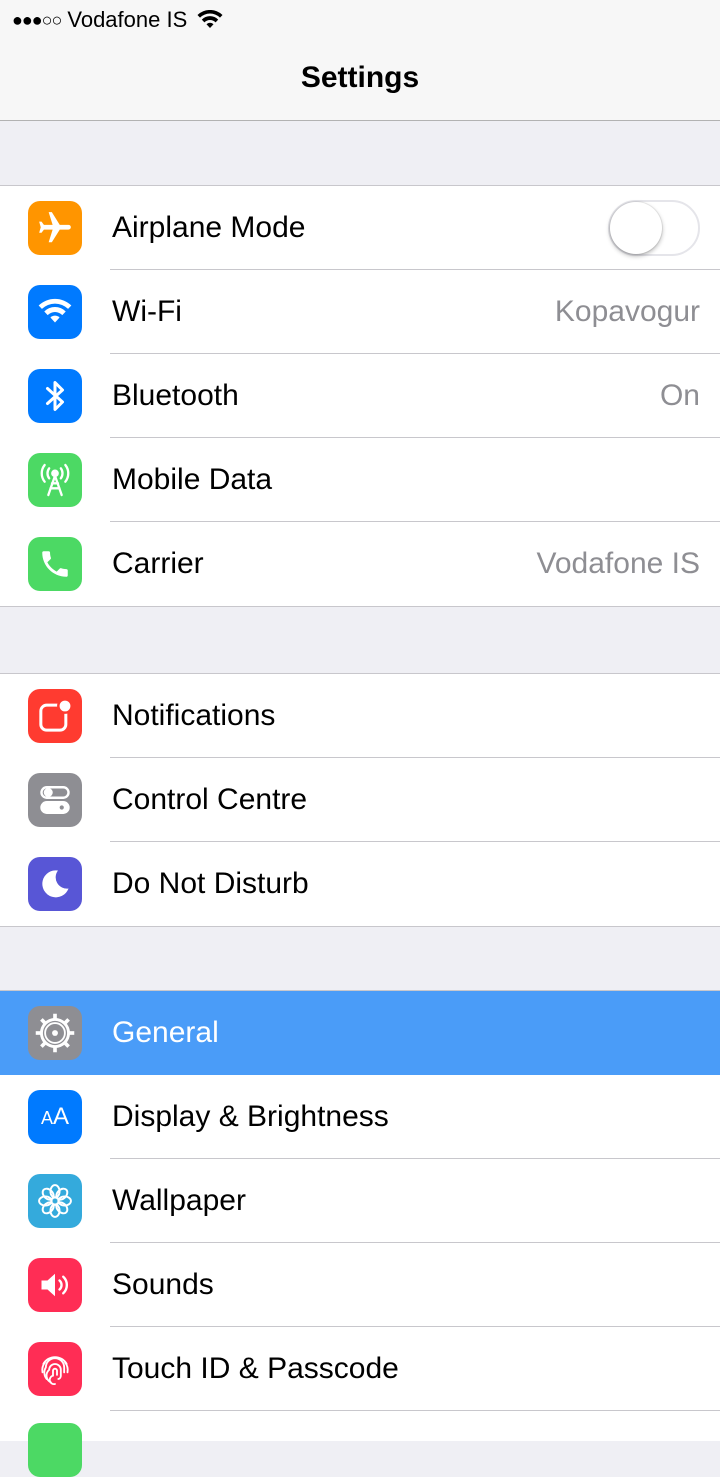  I want to click on settings-row-carrier: Carrier Vodafone IS, so click(360, 564).